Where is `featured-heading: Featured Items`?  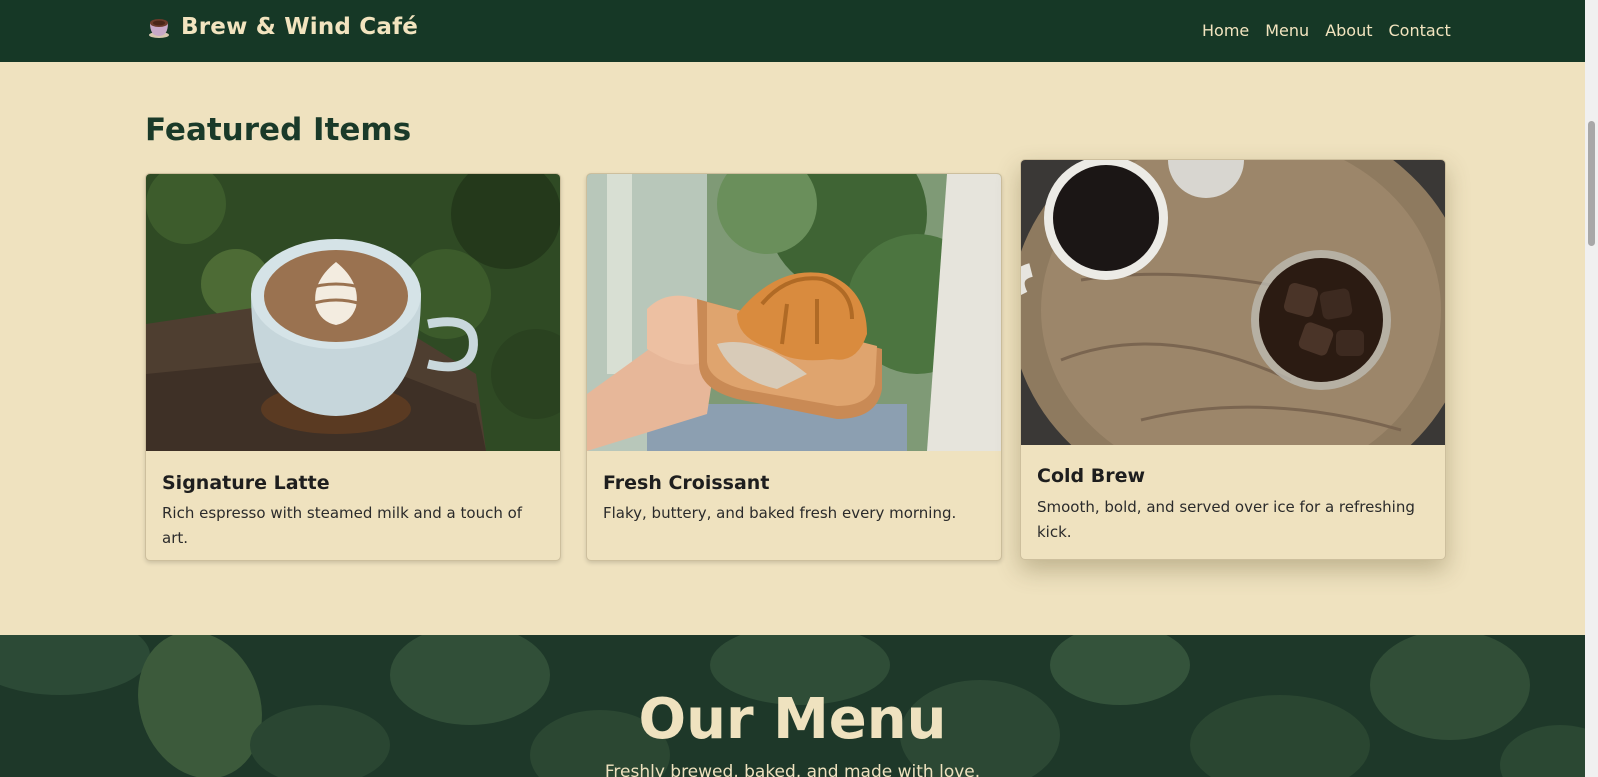 featured-heading: Featured Items is located at coordinates (278, 130).